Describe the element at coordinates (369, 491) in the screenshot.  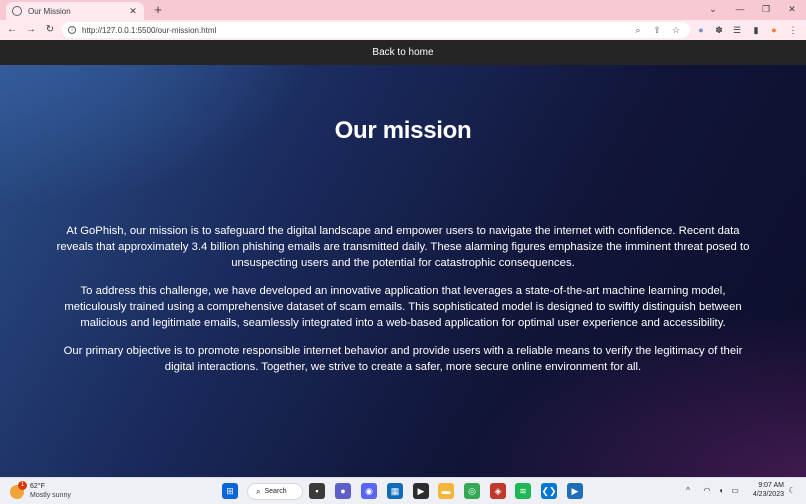
I see `discord-icon: ◉` at that location.